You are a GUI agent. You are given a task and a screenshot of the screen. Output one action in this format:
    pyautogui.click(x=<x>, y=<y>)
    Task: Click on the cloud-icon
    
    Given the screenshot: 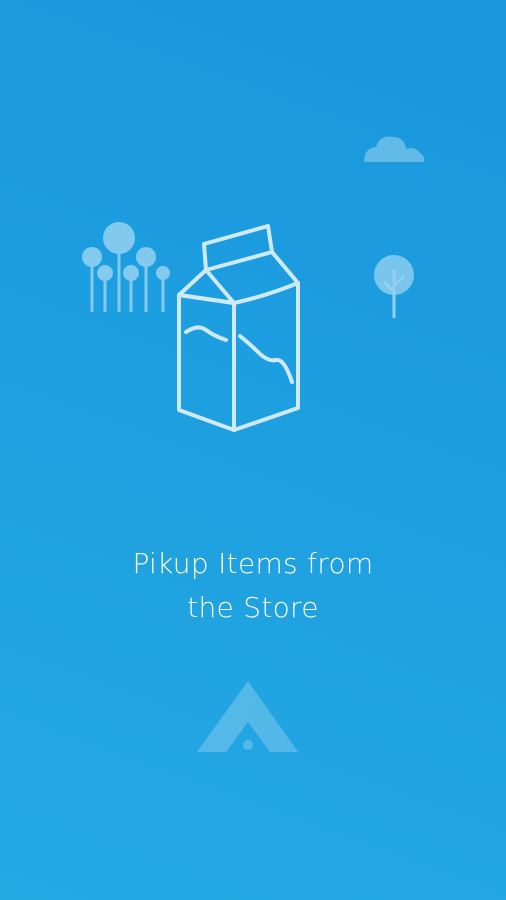 What is the action you would take?
    pyautogui.click(x=394, y=149)
    